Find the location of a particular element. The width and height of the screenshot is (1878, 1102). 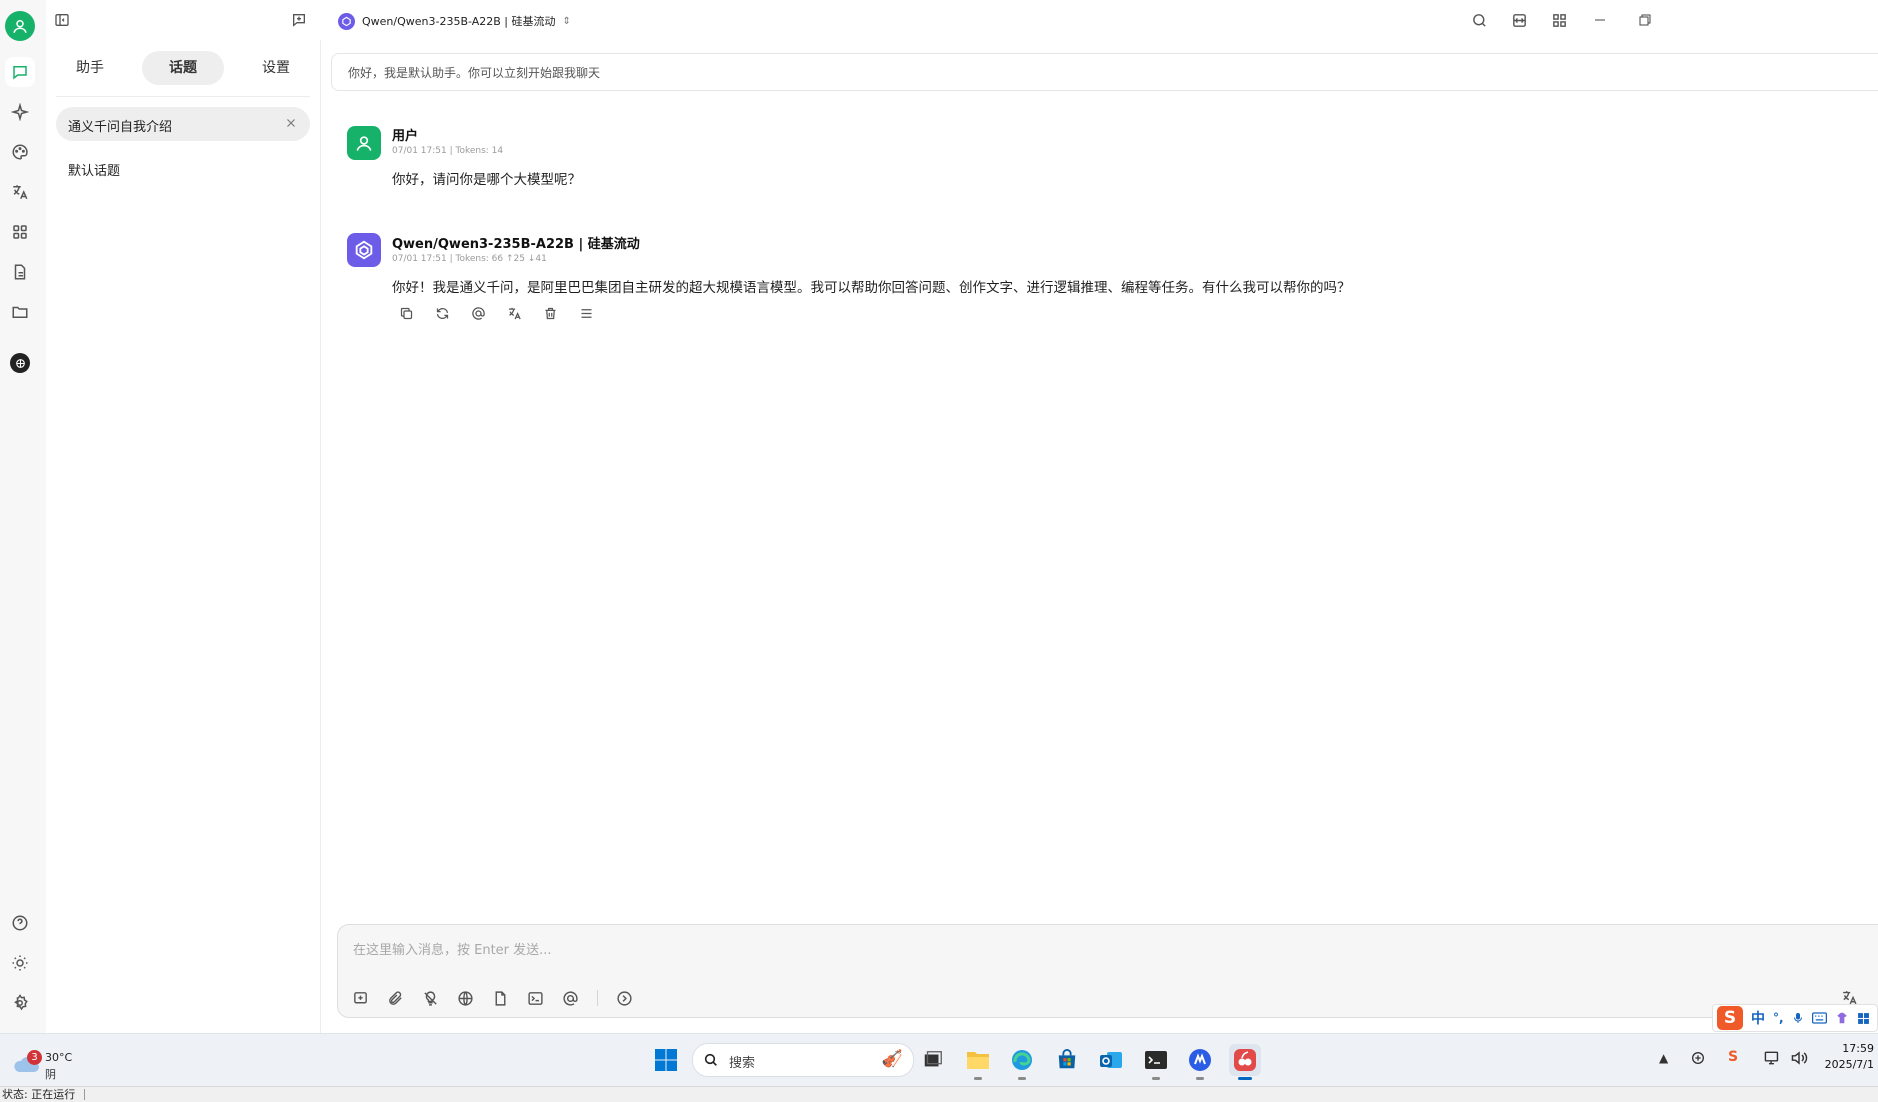

knowledge-file-icon is located at coordinates (500, 998).